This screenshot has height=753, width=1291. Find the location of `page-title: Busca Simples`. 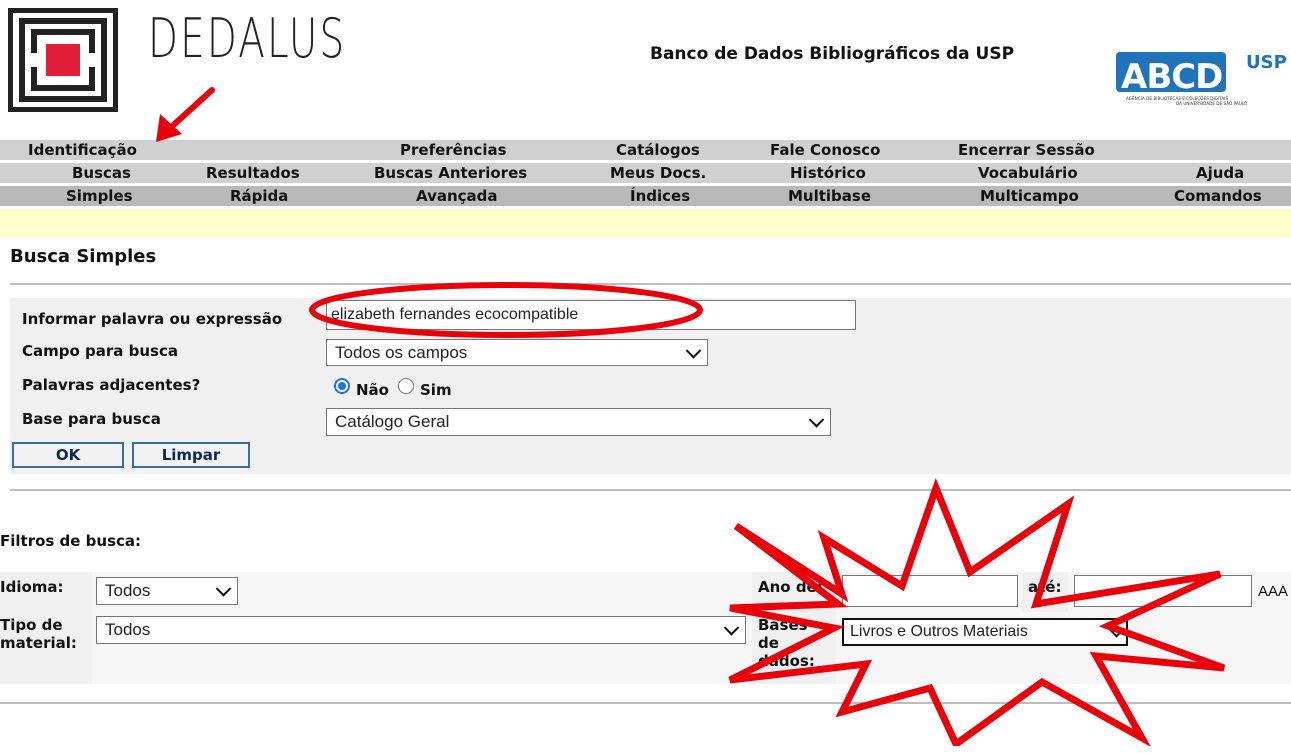

page-title: Busca Simples is located at coordinates (83, 256).